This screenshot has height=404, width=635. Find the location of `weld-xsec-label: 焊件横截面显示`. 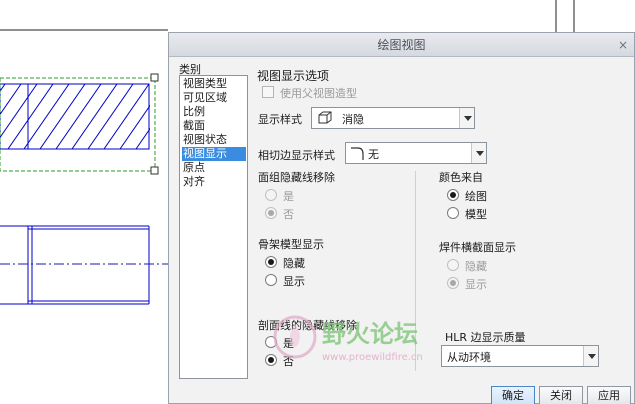

weld-xsec-label: 焊件横截面显示 is located at coordinates (477, 247).